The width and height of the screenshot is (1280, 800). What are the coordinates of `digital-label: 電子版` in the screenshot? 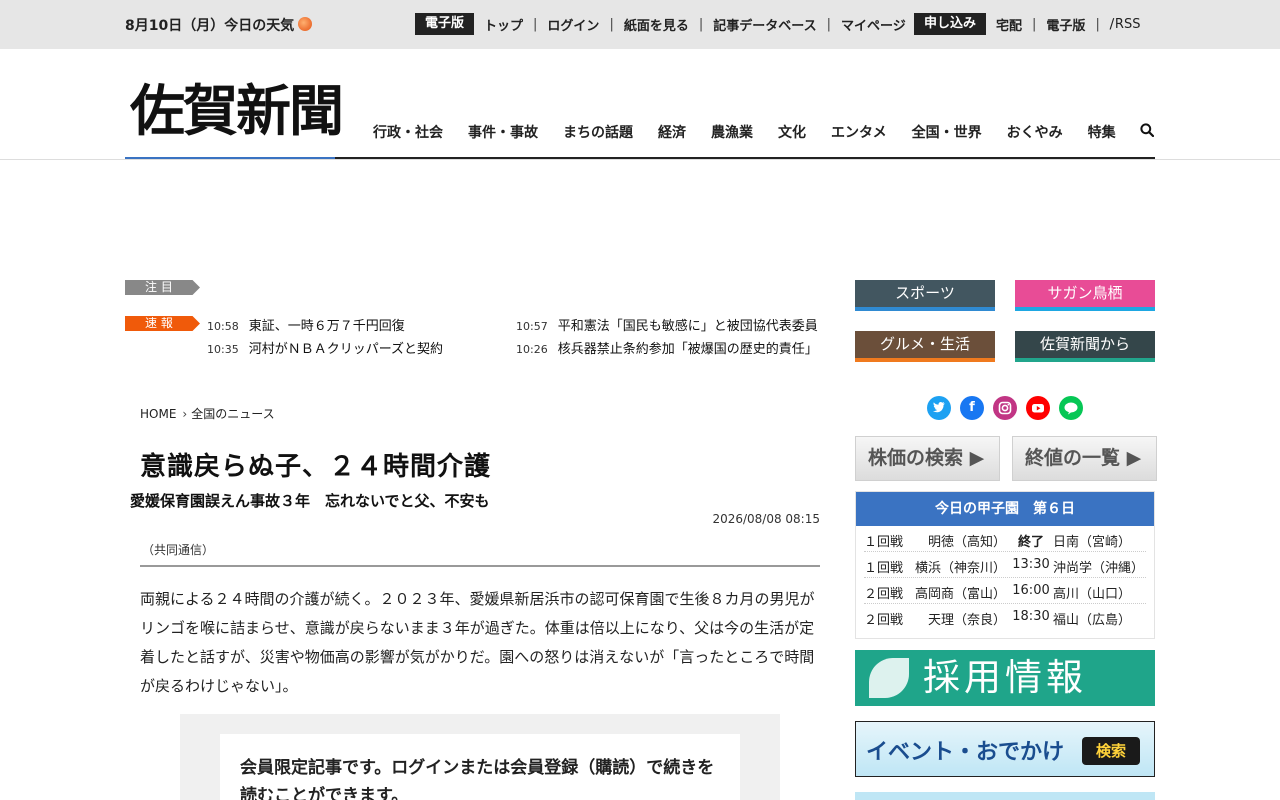 It's located at (445, 24).